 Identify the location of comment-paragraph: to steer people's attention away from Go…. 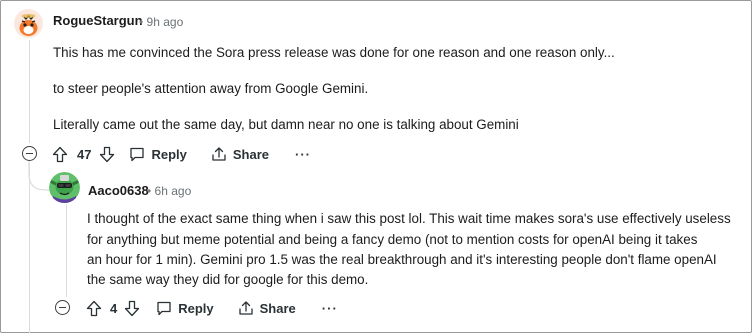
(211, 88).